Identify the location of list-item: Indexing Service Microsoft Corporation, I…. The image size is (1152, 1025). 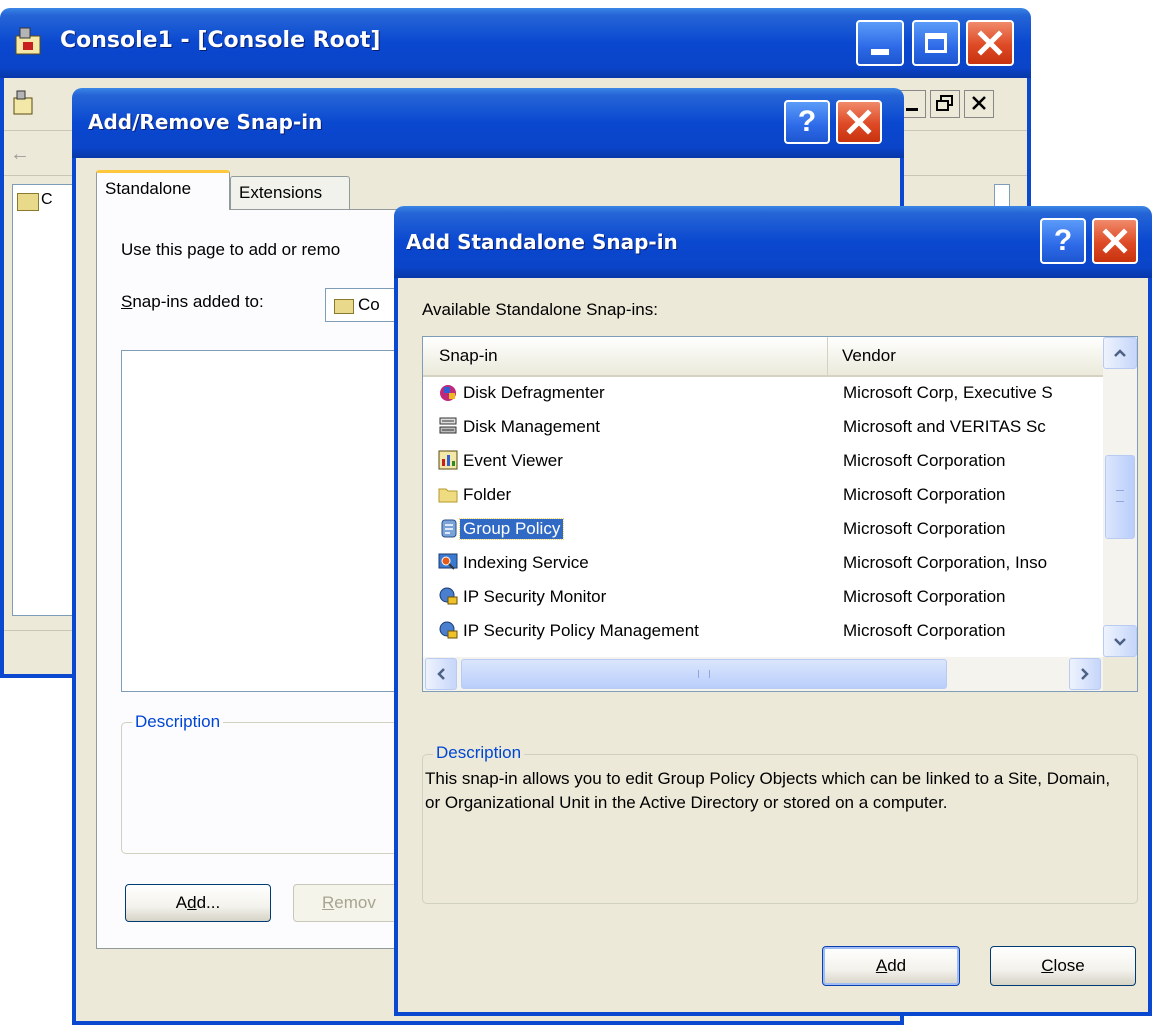
(753, 564).